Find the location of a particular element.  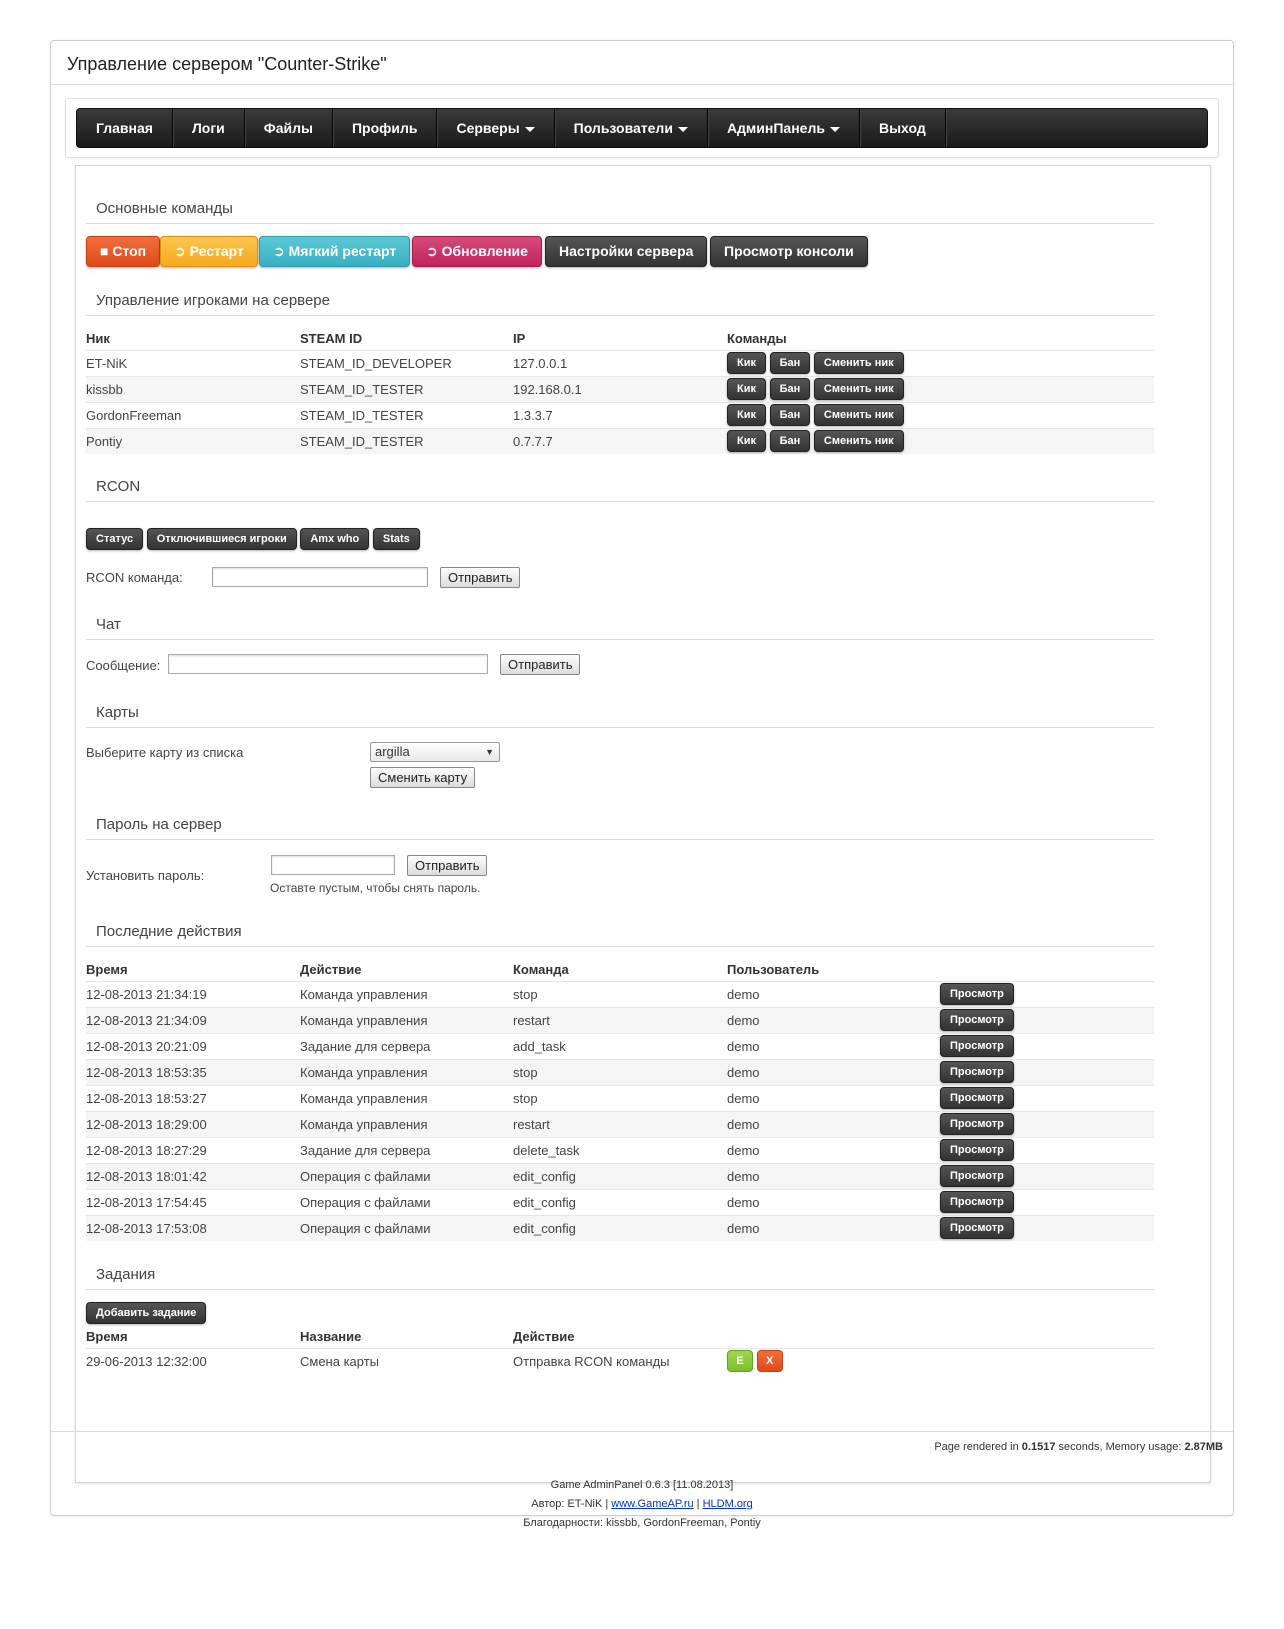

nav-item-profile: Профиль is located at coordinates (385, 128).